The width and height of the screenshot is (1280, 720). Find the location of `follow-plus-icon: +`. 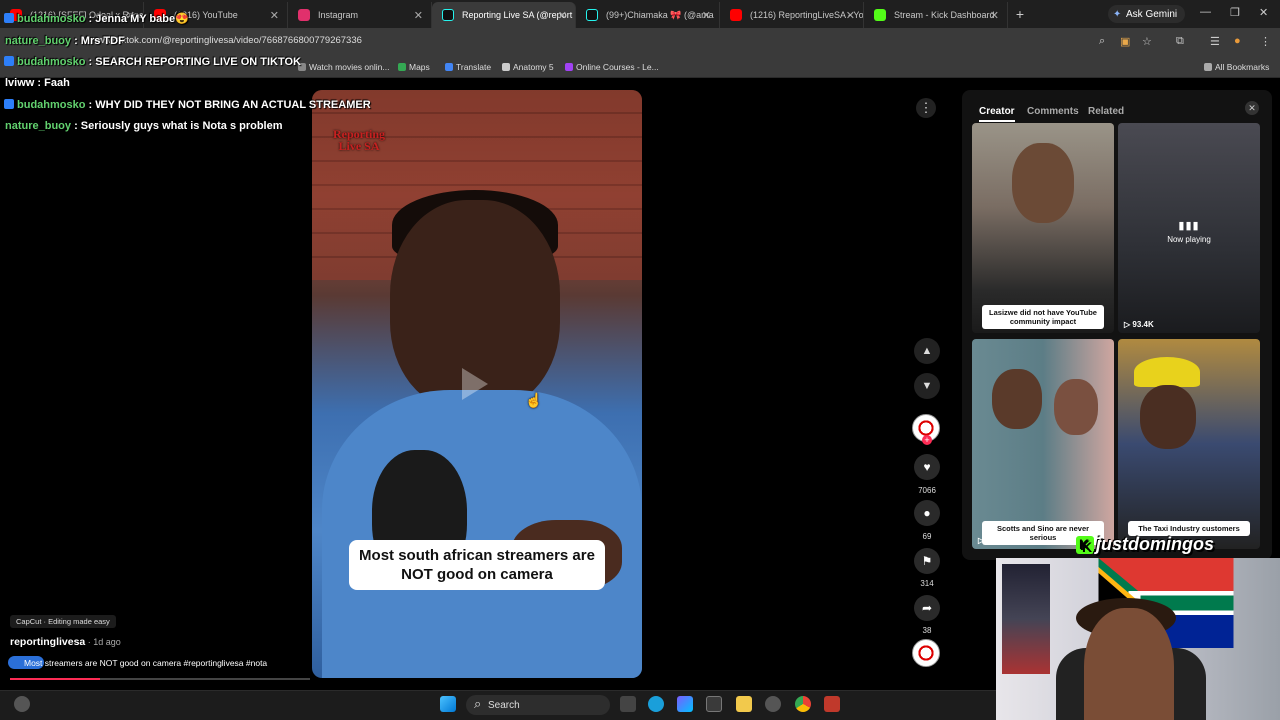

follow-plus-icon: + is located at coordinates (927, 440).